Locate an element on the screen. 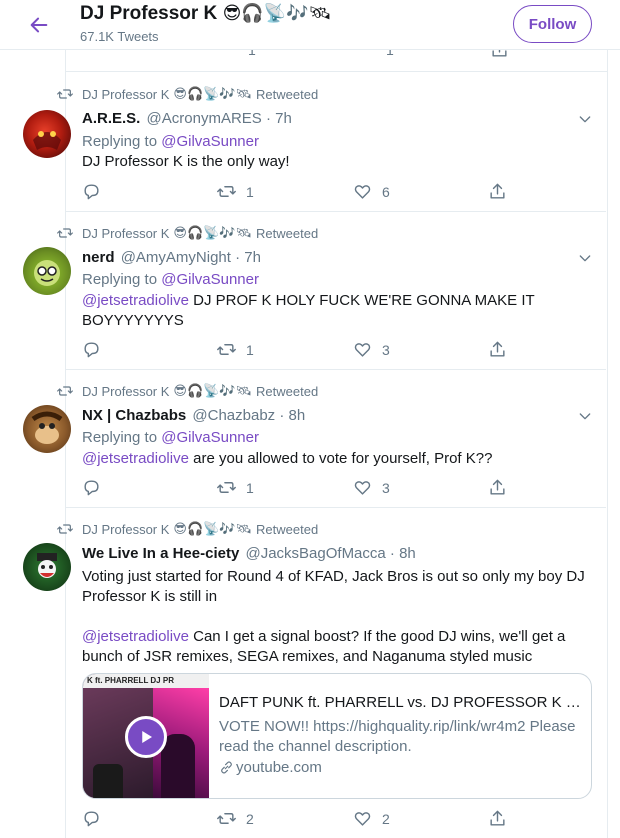 Image resolution: width=620 pixels, height=838 pixels. prev-retweet-count: 1 is located at coordinates (252, 54).